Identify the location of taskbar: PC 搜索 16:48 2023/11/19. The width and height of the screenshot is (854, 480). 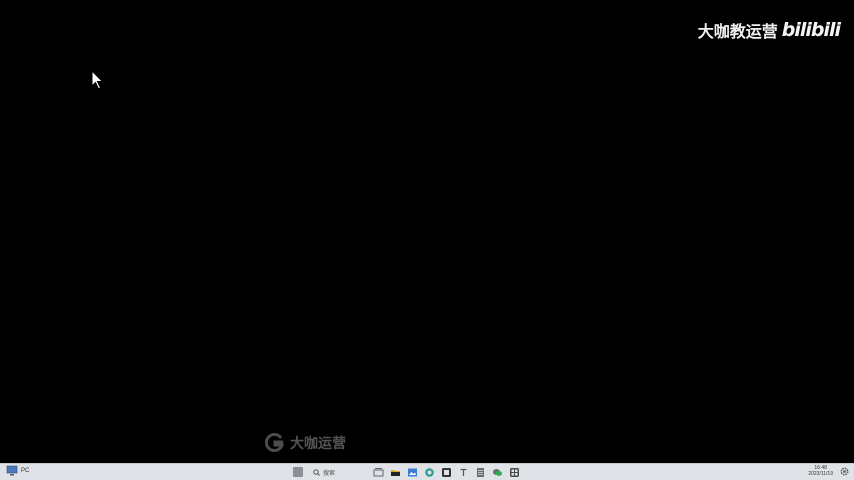
(427, 471).